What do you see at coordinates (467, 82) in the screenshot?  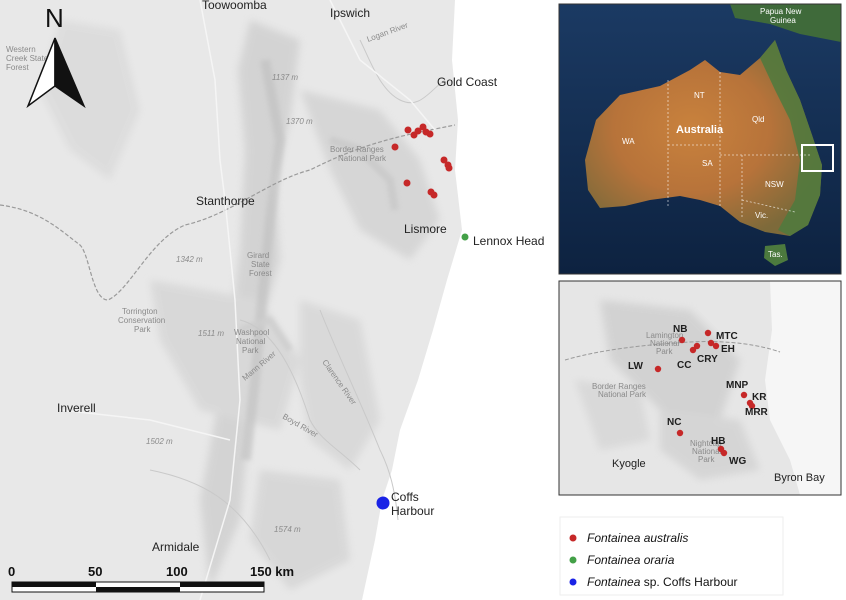 I see `label-gold-coast: Gold Coast` at bounding box center [467, 82].